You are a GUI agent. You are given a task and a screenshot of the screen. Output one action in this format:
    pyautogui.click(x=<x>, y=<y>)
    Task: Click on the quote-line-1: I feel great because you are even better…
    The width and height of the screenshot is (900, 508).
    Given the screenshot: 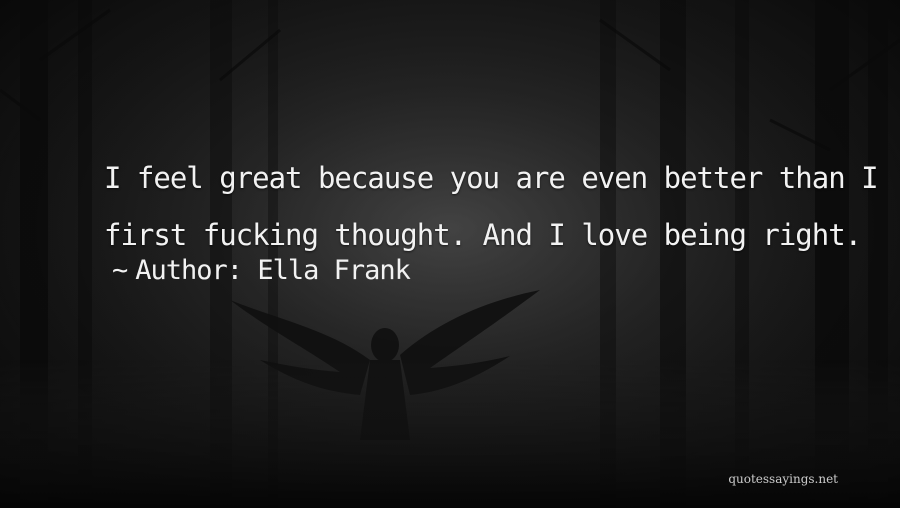 What is the action you would take?
    pyautogui.click(x=491, y=178)
    